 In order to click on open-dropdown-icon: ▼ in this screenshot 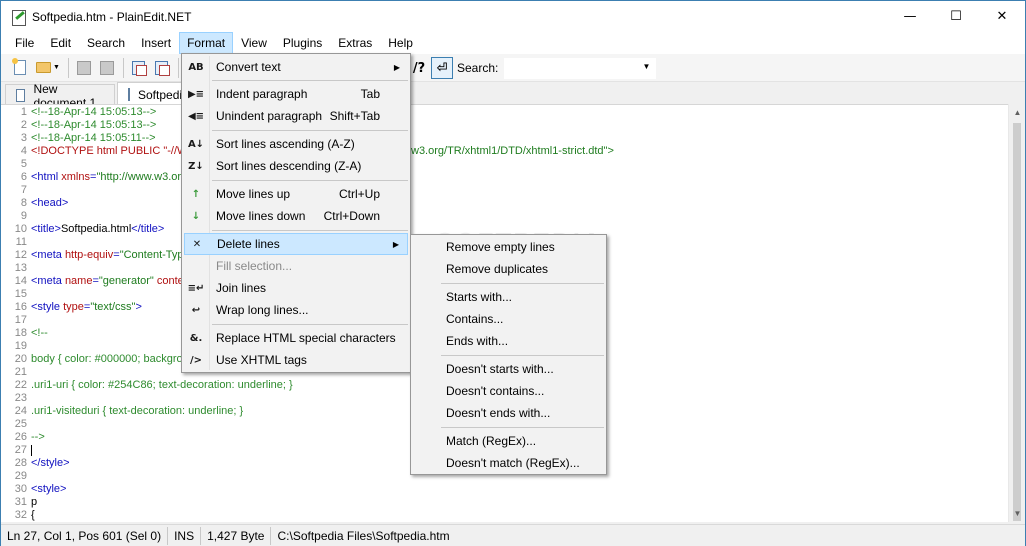, I will do `click(56, 67)`.